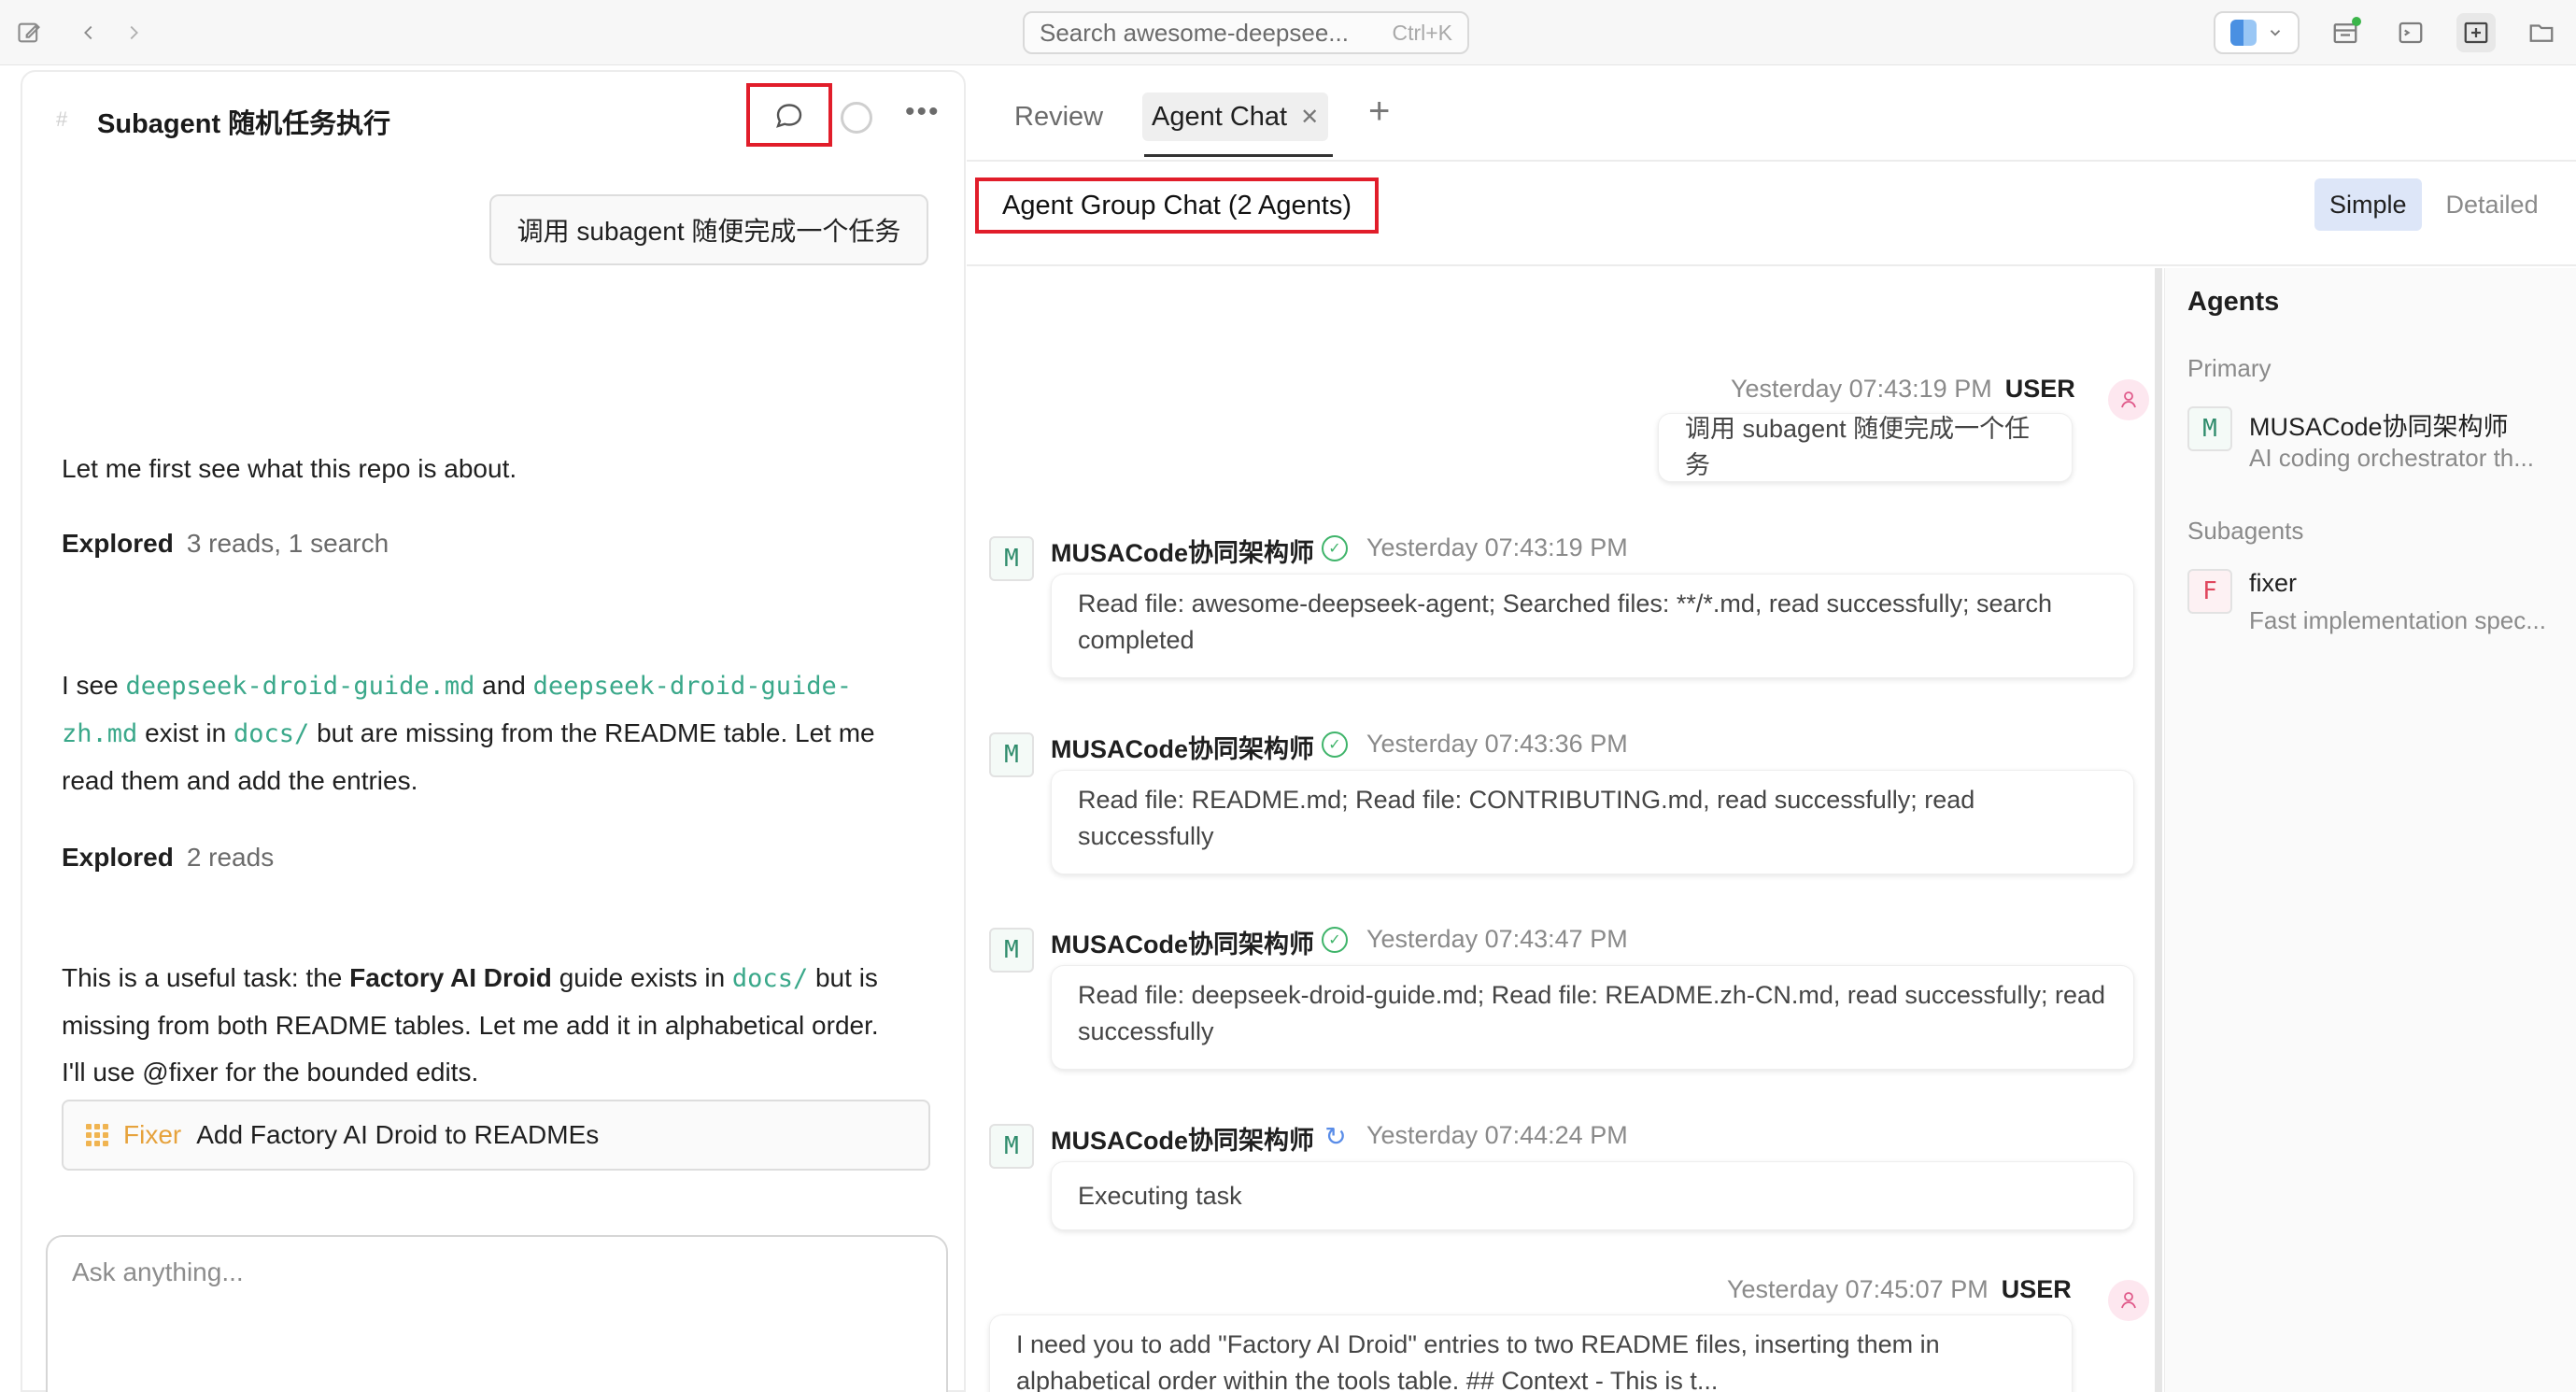 The image size is (2576, 1392). I want to click on text: I'll use @fixer for the bounded edits., so click(270, 1072).